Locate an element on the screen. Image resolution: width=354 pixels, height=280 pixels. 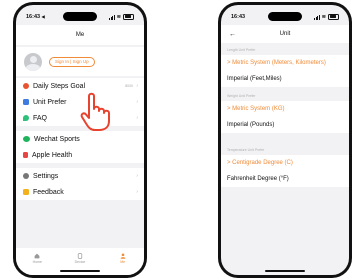
option-temp-fahrenheit: Fahrenheit Degree (°F) is located at coordinates (285, 179).